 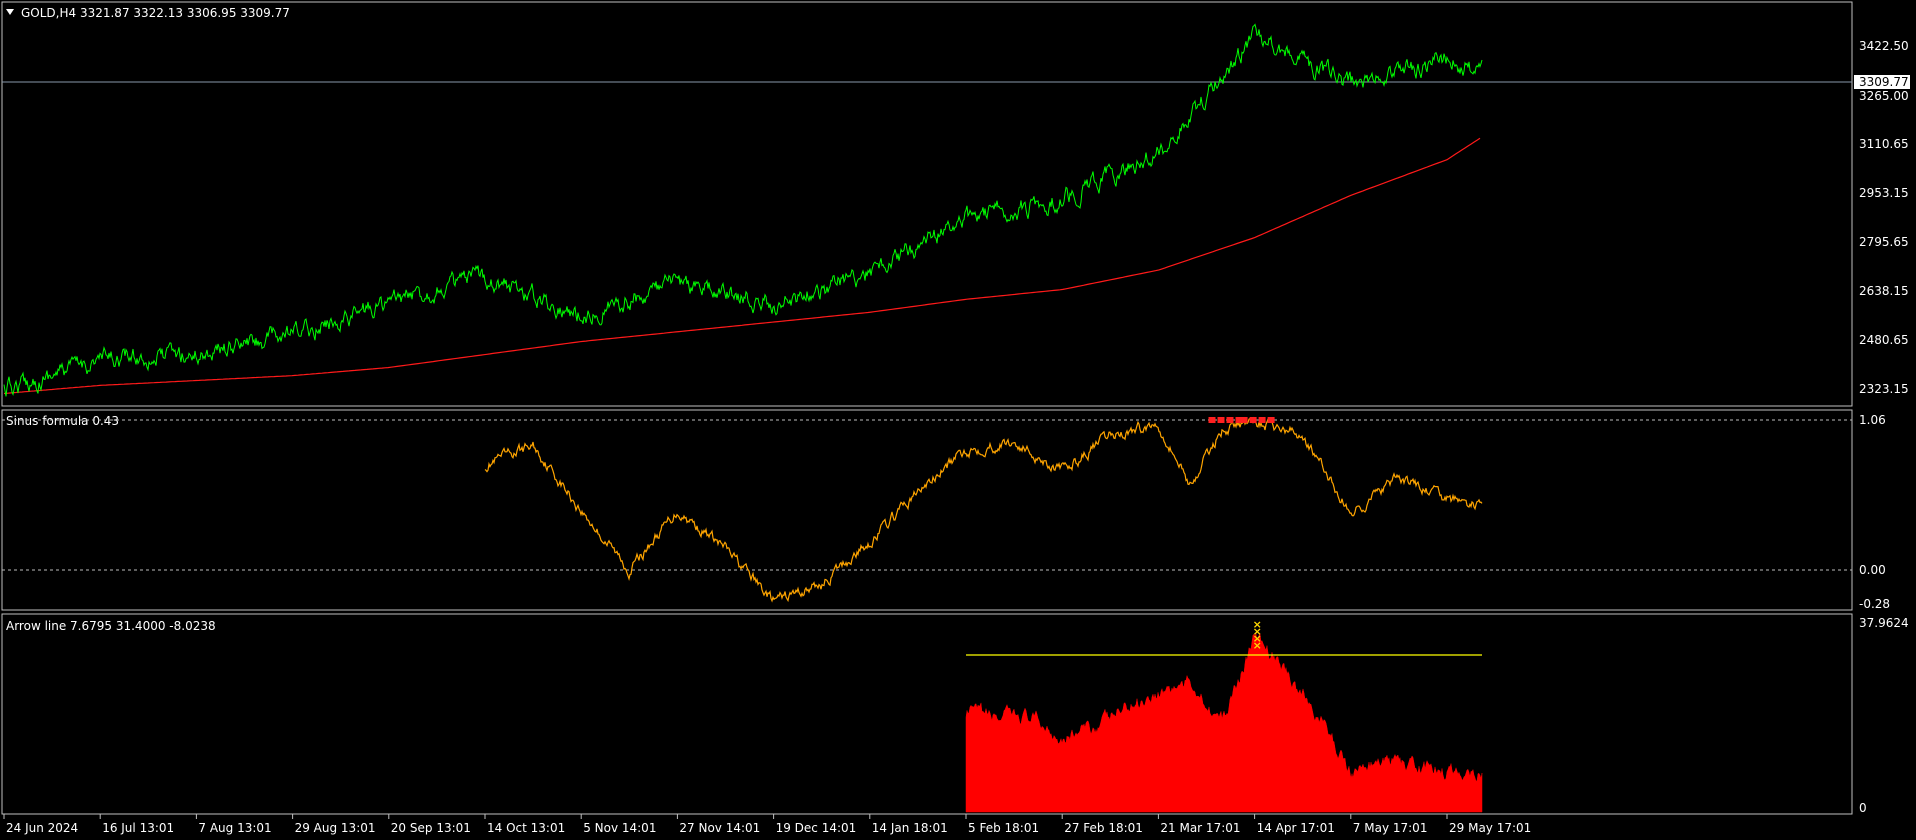 I want to click on oscillator-header: Sinus formula 0.43, so click(x=62, y=421).